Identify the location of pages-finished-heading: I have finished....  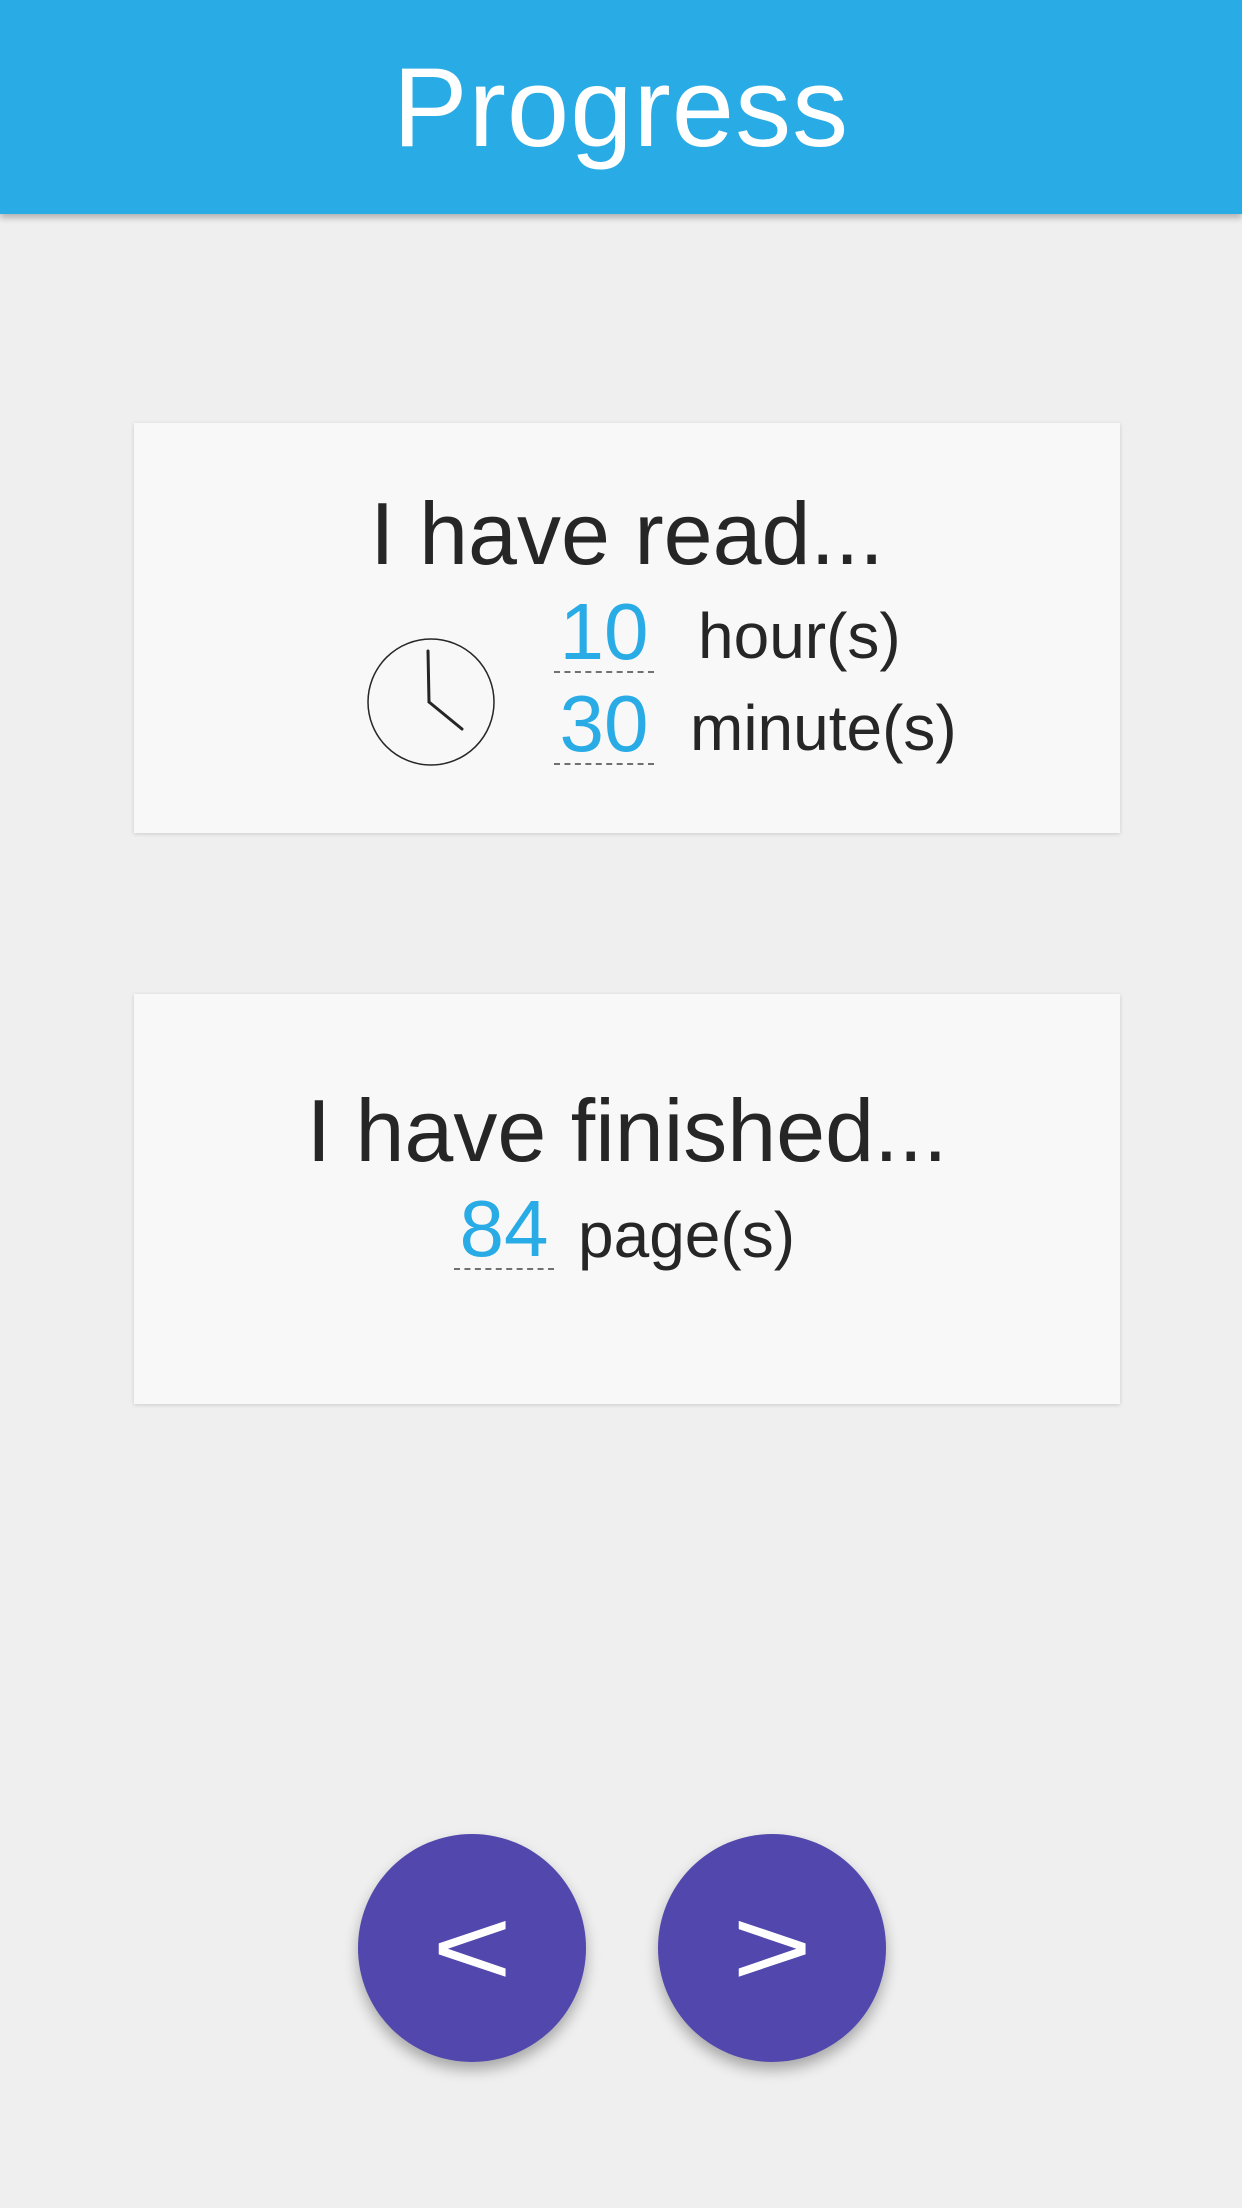
(627, 1130).